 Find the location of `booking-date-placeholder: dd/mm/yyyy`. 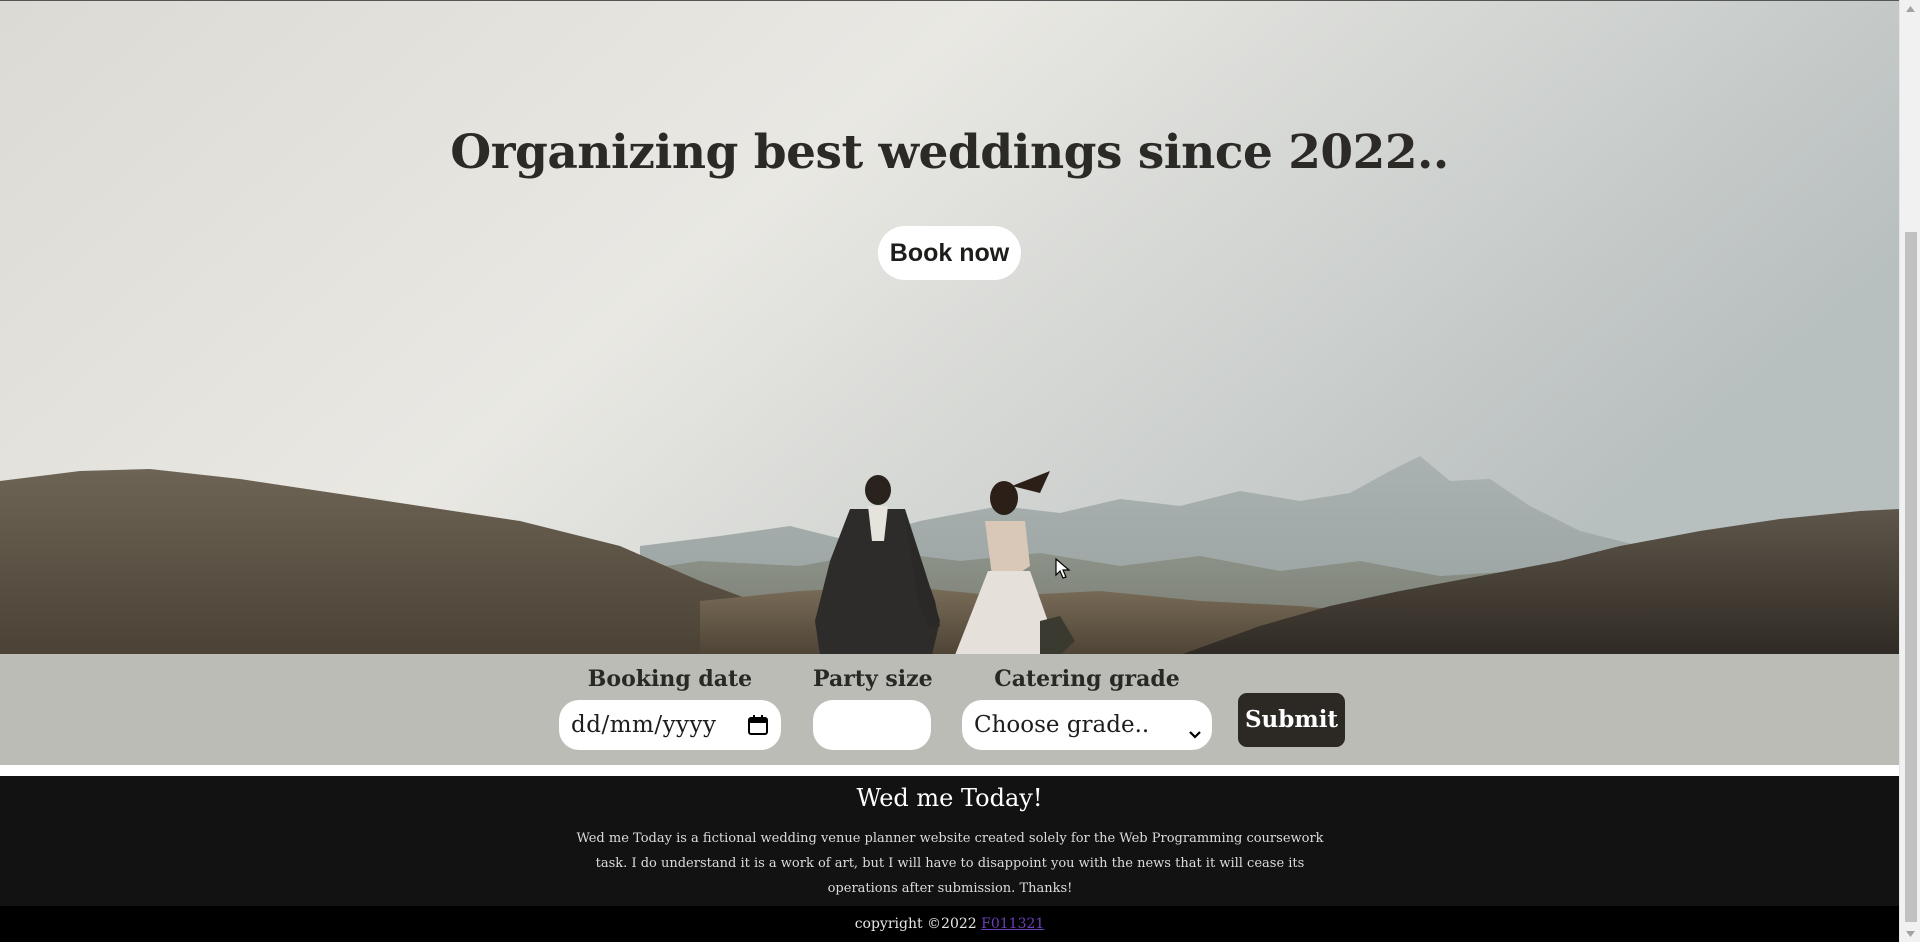

booking-date-placeholder: dd/mm/yyyy is located at coordinates (644, 725).